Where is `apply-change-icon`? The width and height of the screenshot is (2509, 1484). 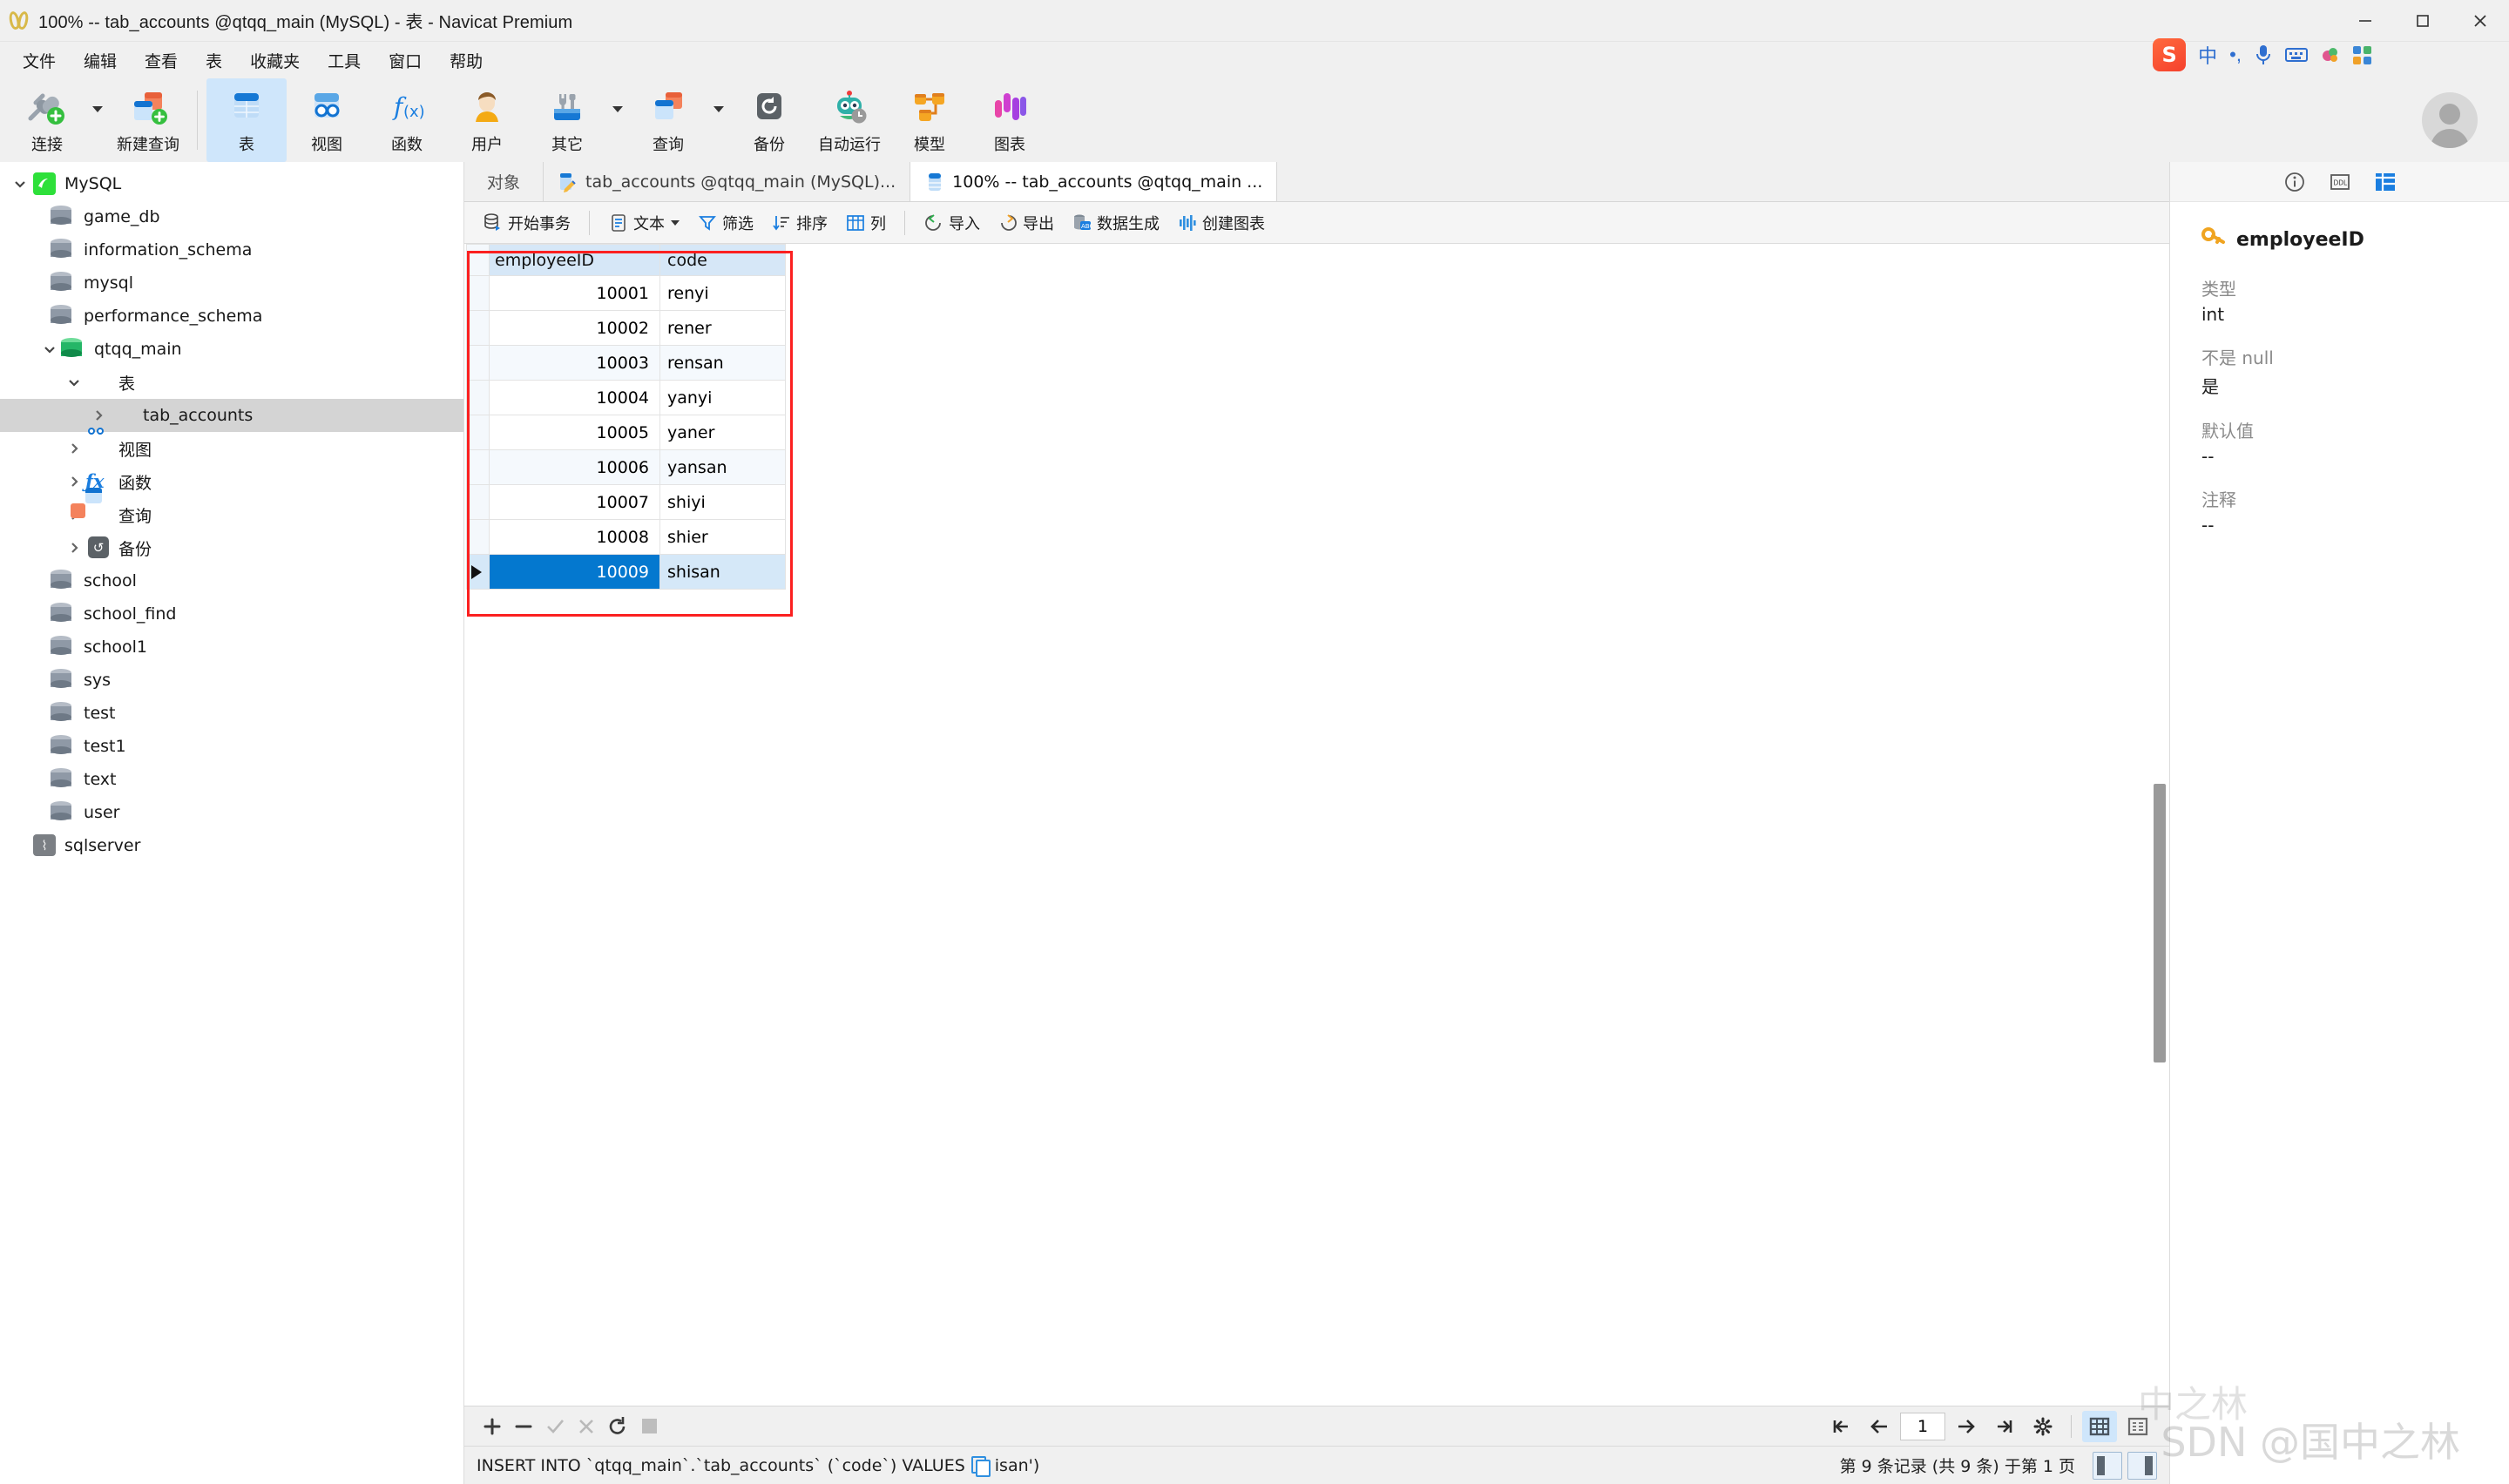
apply-change-icon is located at coordinates (555, 1426).